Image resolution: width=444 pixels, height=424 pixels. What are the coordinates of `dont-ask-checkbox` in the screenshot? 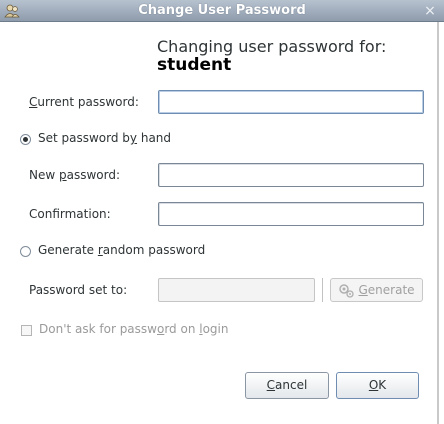 It's located at (26, 330).